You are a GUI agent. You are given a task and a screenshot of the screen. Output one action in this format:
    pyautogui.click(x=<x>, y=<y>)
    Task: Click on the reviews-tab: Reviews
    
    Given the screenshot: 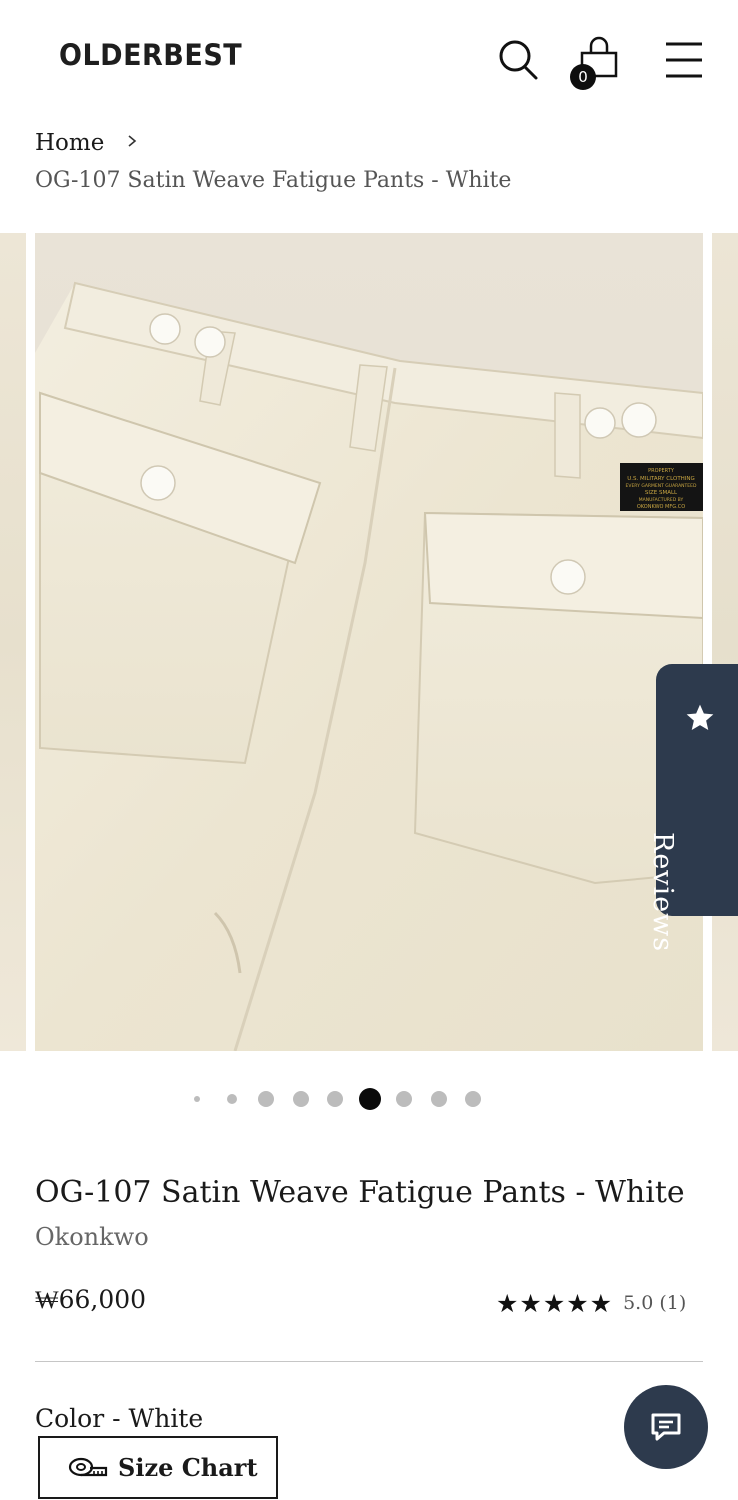 What is the action you would take?
    pyautogui.click(x=692, y=808)
    